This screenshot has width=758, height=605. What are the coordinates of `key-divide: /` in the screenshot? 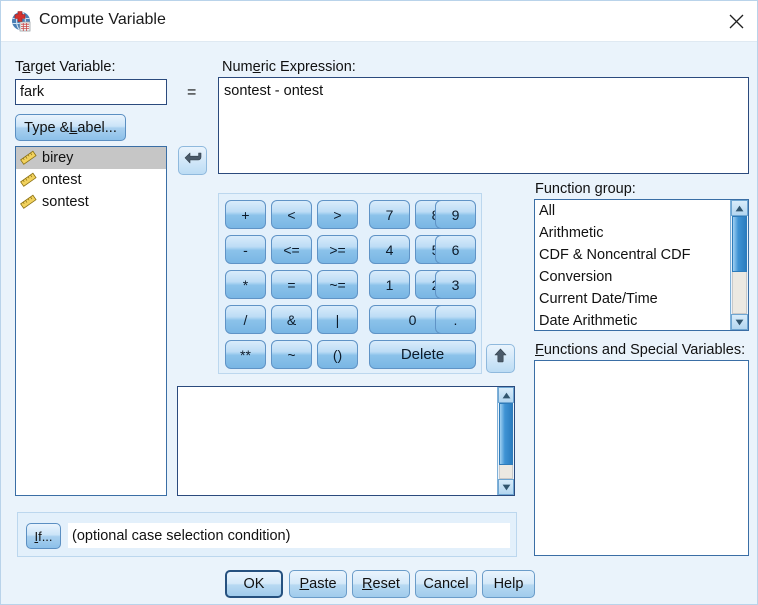 It's located at (245, 319).